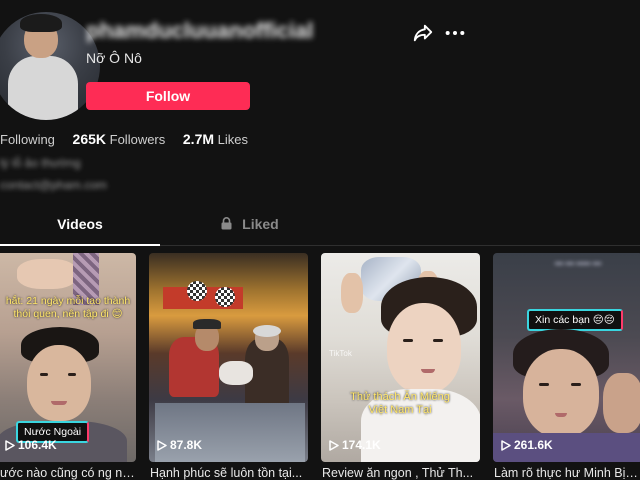 This screenshot has width=640, height=480. I want to click on followers-link: 265K Followers, so click(119, 139).